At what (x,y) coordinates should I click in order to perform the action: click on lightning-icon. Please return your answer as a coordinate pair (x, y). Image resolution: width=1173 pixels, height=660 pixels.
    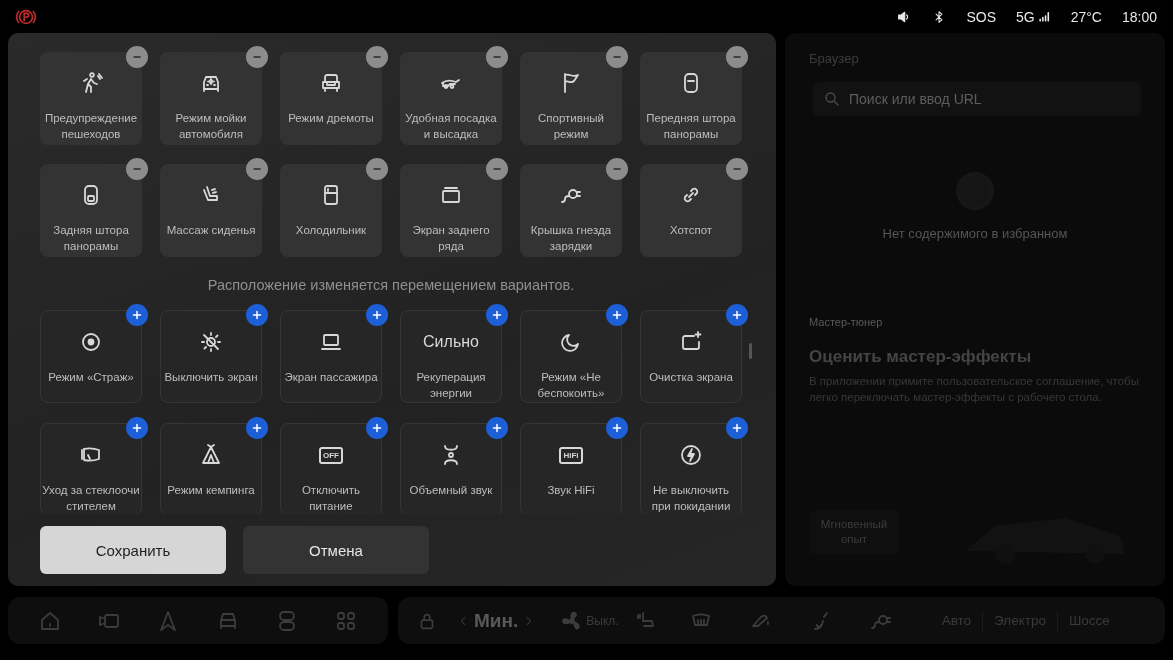
    Looking at the image, I should click on (691, 455).